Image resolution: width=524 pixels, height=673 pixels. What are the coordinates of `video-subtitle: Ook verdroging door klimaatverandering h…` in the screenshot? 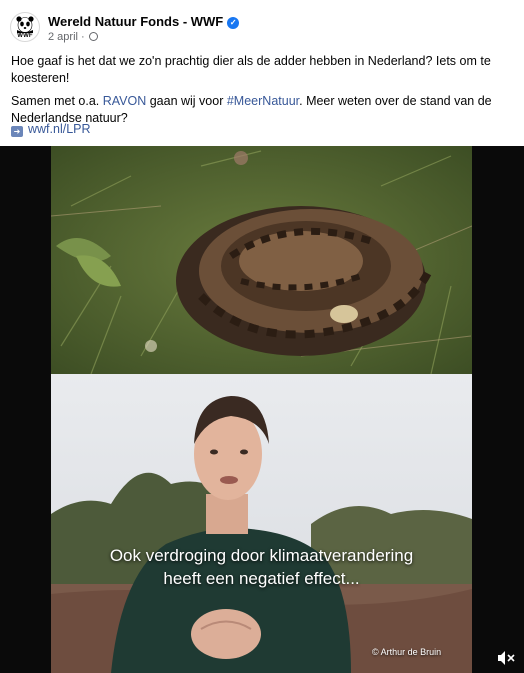 It's located at (261, 567).